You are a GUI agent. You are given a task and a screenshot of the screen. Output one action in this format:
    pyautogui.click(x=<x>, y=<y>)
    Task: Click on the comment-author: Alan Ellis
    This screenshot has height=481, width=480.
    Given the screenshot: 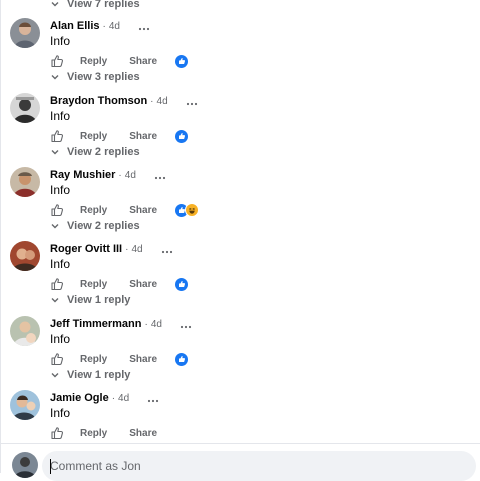 What is the action you would take?
    pyautogui.click(x=75, y=26)
    